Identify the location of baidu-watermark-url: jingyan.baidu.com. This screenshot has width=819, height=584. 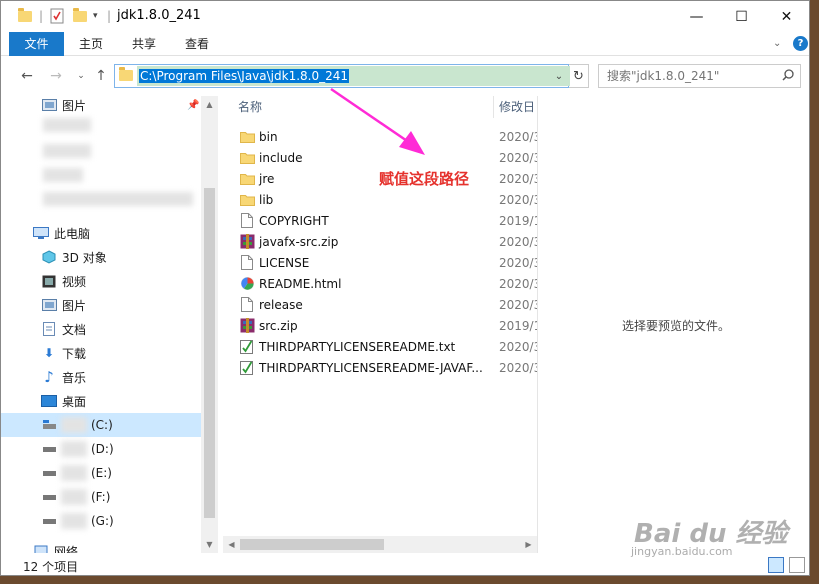
(682, 551).